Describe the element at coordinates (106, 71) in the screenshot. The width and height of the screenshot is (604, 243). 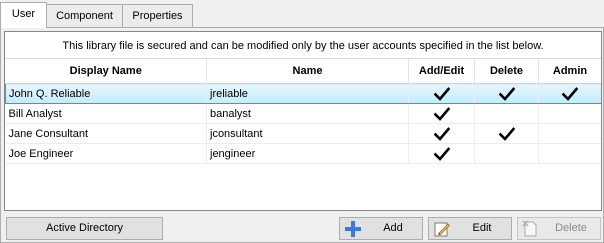
I see `column-header-display-name: Display Name` at that location.